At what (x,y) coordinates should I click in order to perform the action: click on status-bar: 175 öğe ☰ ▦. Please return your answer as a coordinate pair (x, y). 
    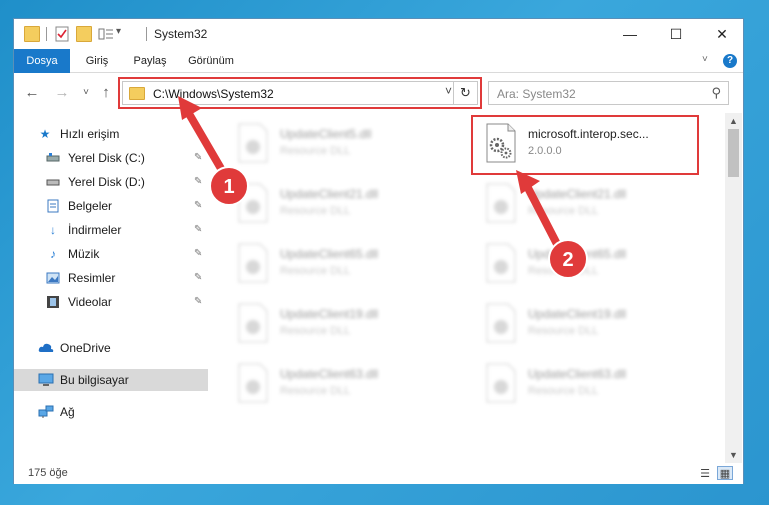
    Looking at the image, I should click on (378, 473).